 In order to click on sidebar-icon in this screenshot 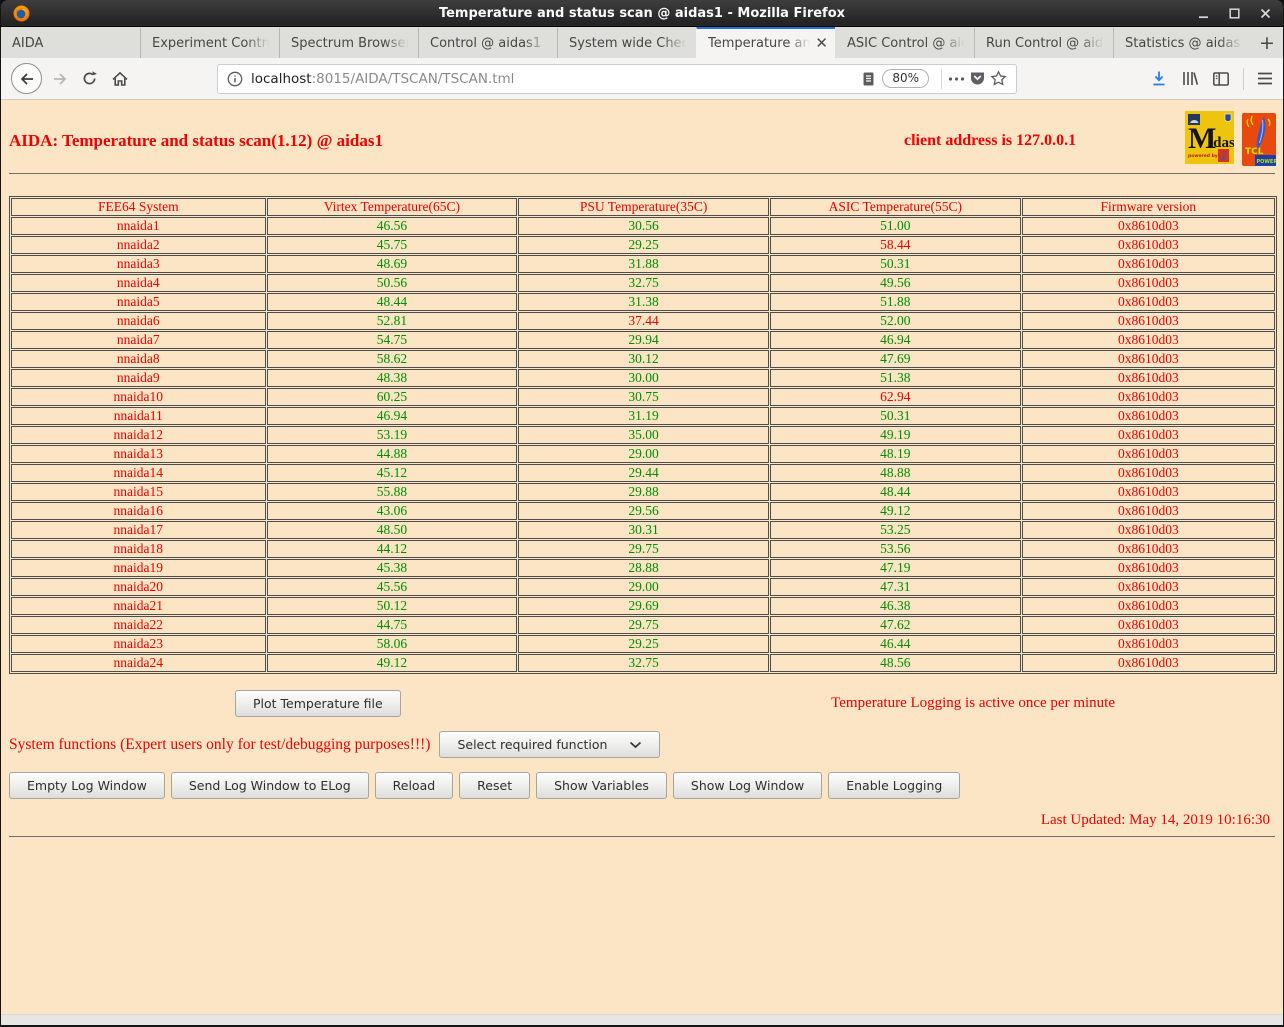, I will do `click(1221, 79)`.